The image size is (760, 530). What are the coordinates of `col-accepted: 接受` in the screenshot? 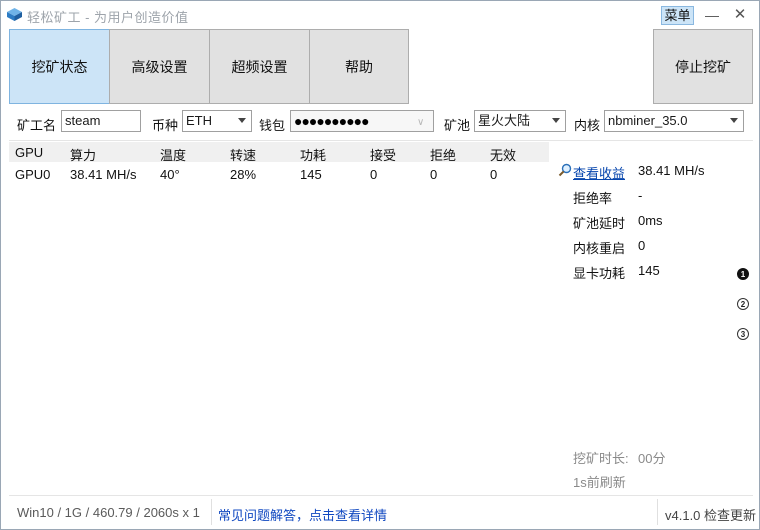 It's located at (383, 155).